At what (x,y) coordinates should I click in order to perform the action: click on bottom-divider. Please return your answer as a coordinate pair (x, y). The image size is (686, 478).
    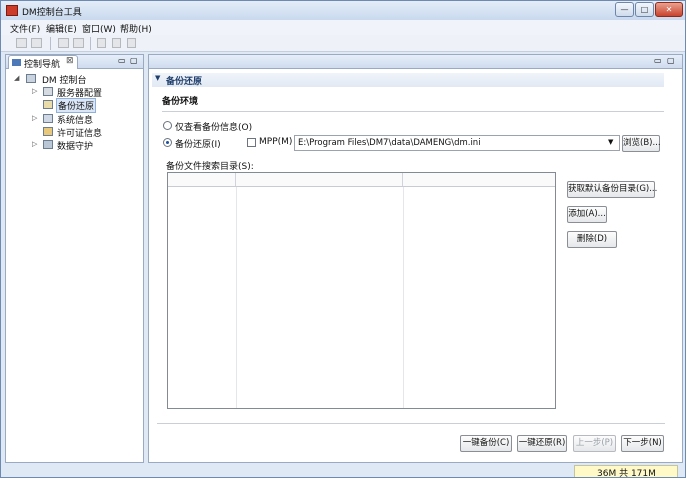
    Looking at the image, I should click on (411, 423).